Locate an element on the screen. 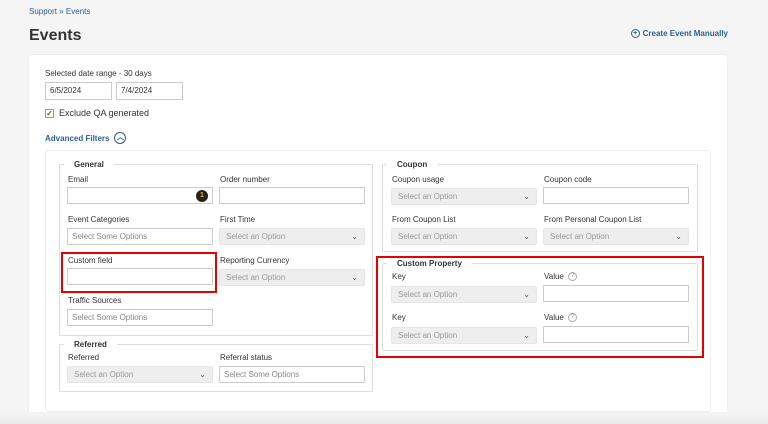  from-coupon-list-select: Select an Option ⌄ is located at coordinates (464, 236).